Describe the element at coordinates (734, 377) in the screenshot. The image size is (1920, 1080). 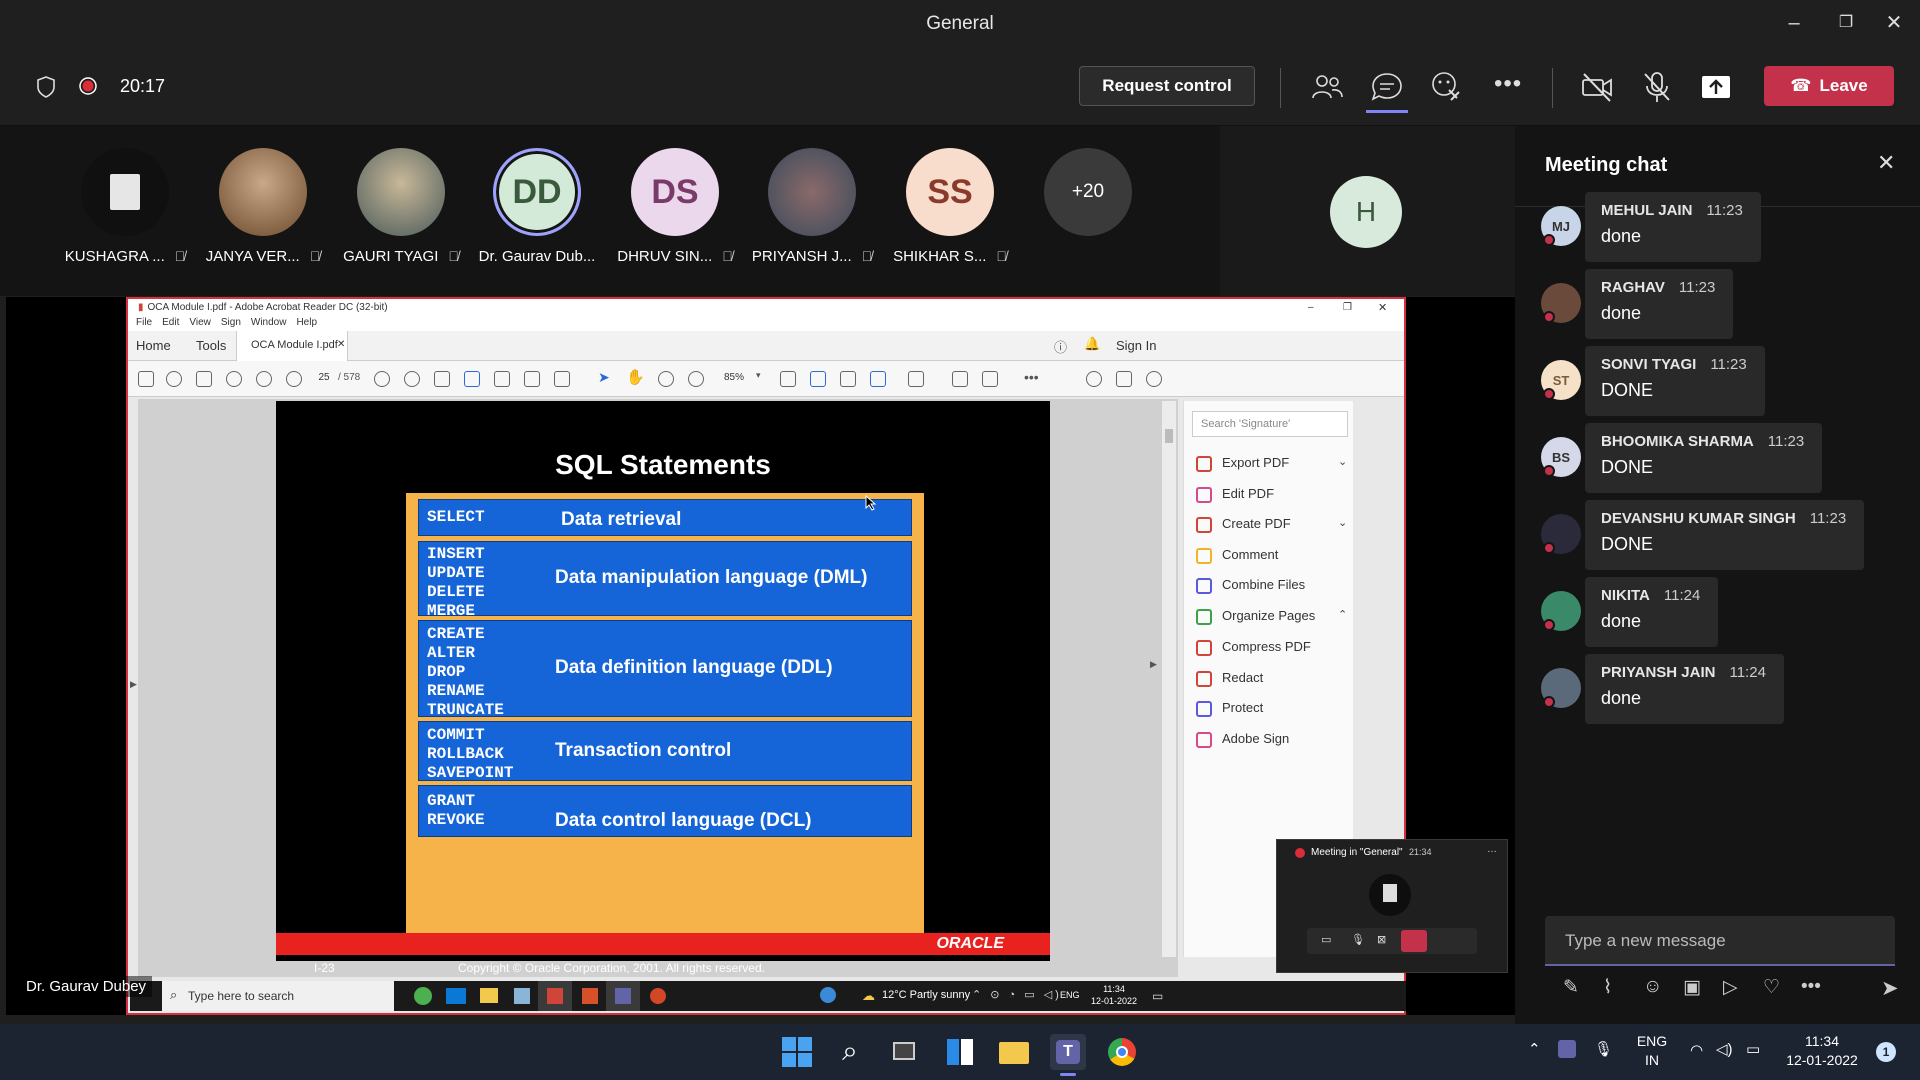
I see `zoom-level-select: 85%` at that location.